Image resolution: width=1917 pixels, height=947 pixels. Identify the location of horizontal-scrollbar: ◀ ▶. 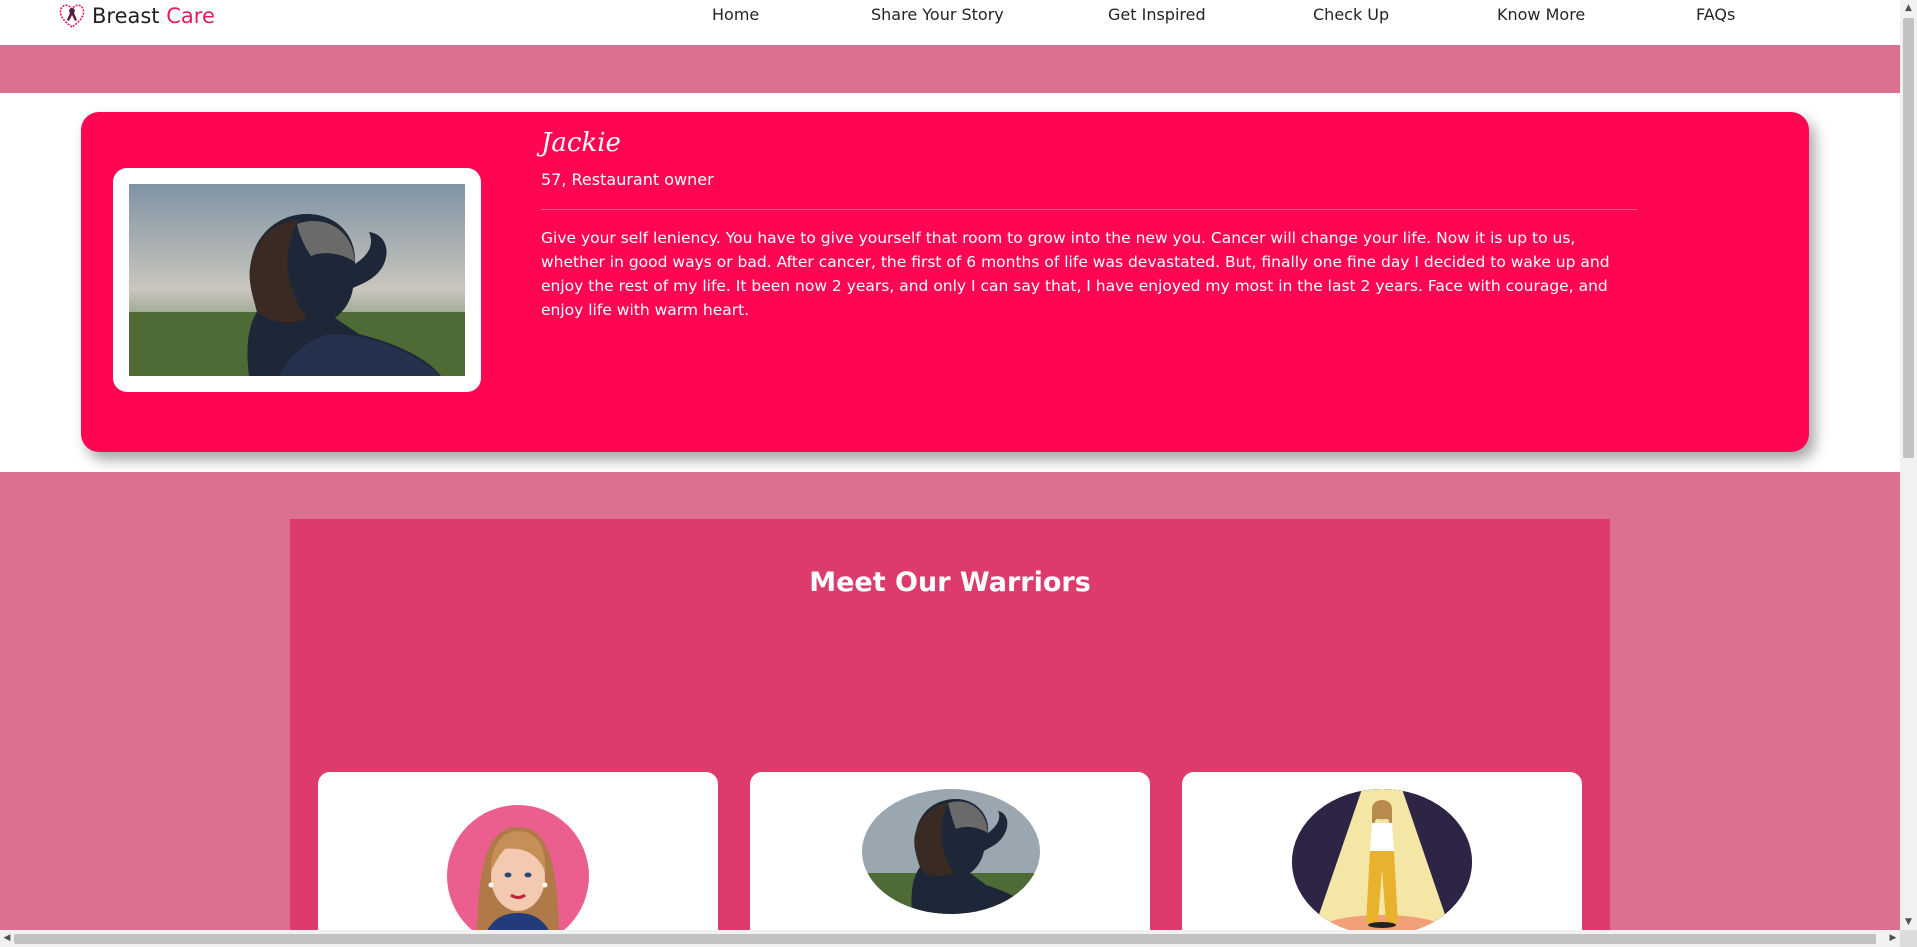
(950, 938).